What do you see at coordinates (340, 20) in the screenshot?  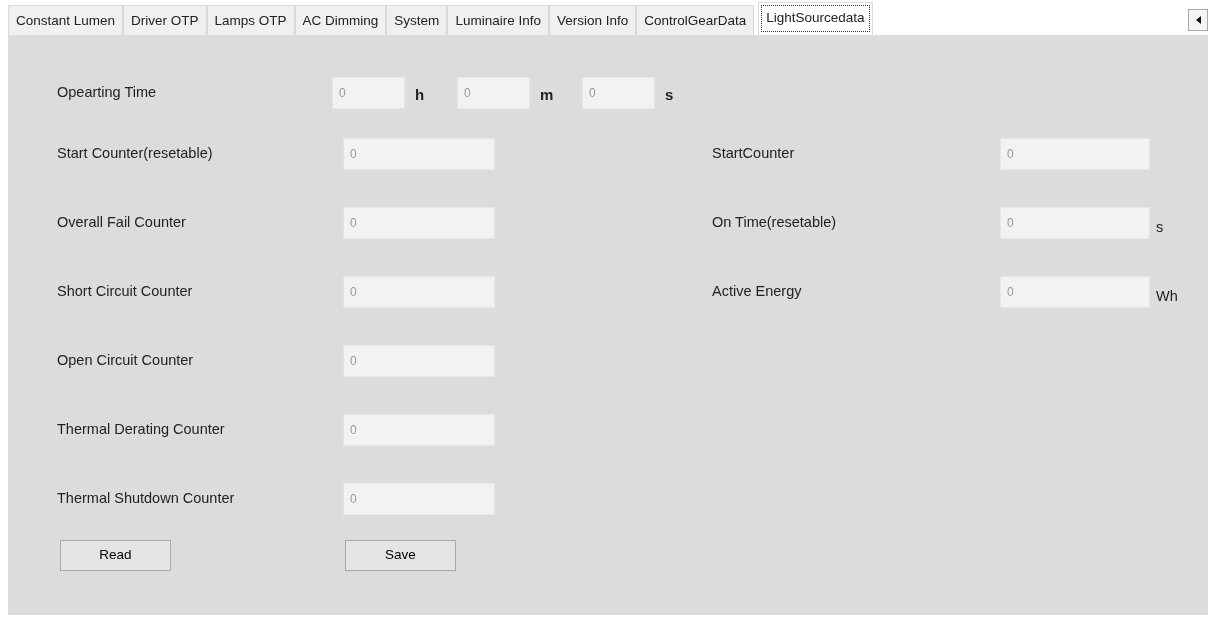 I see `tab: AC Dimming` at bounding box center [340, 20].